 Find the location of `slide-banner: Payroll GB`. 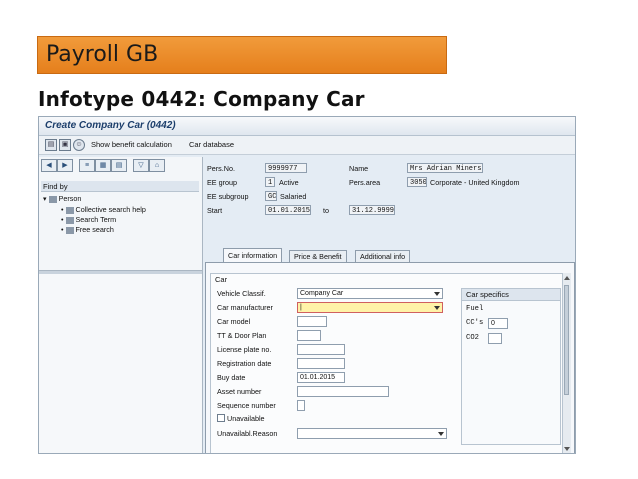

slide-banner: Payroll GB is located at coordinates (242, 55).